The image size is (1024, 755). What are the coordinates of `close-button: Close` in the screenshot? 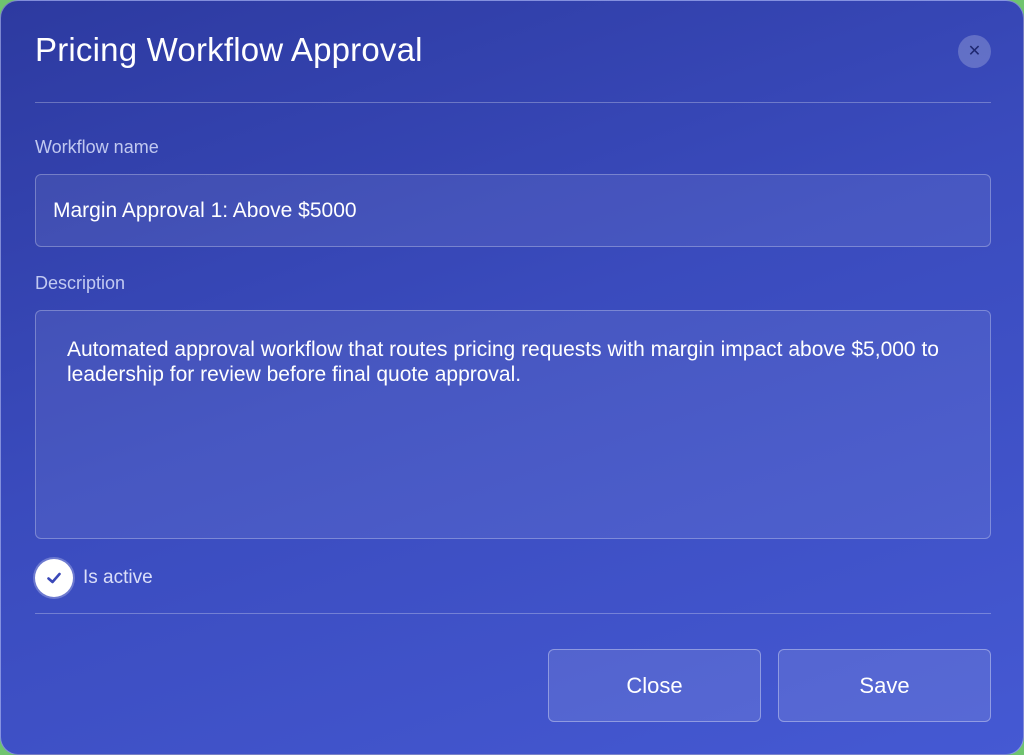 It's located at (654, 685).